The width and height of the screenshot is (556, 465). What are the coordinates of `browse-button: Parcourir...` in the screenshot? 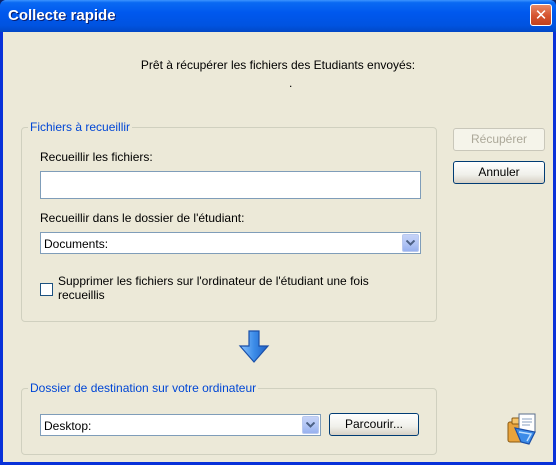 It's located at (374, 424).